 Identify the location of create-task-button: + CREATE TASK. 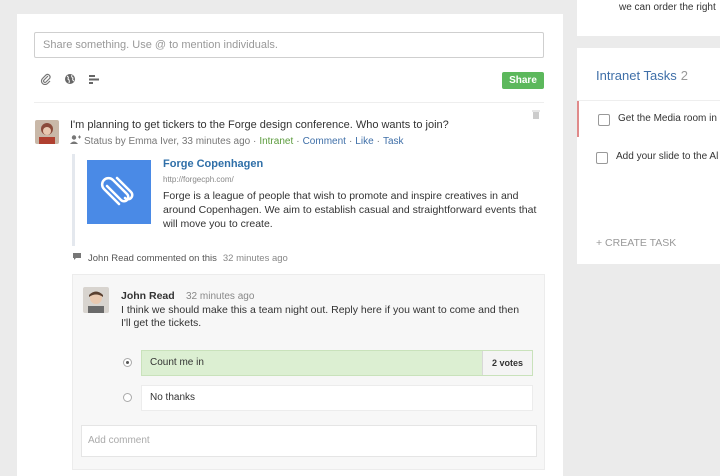
(636, 243).